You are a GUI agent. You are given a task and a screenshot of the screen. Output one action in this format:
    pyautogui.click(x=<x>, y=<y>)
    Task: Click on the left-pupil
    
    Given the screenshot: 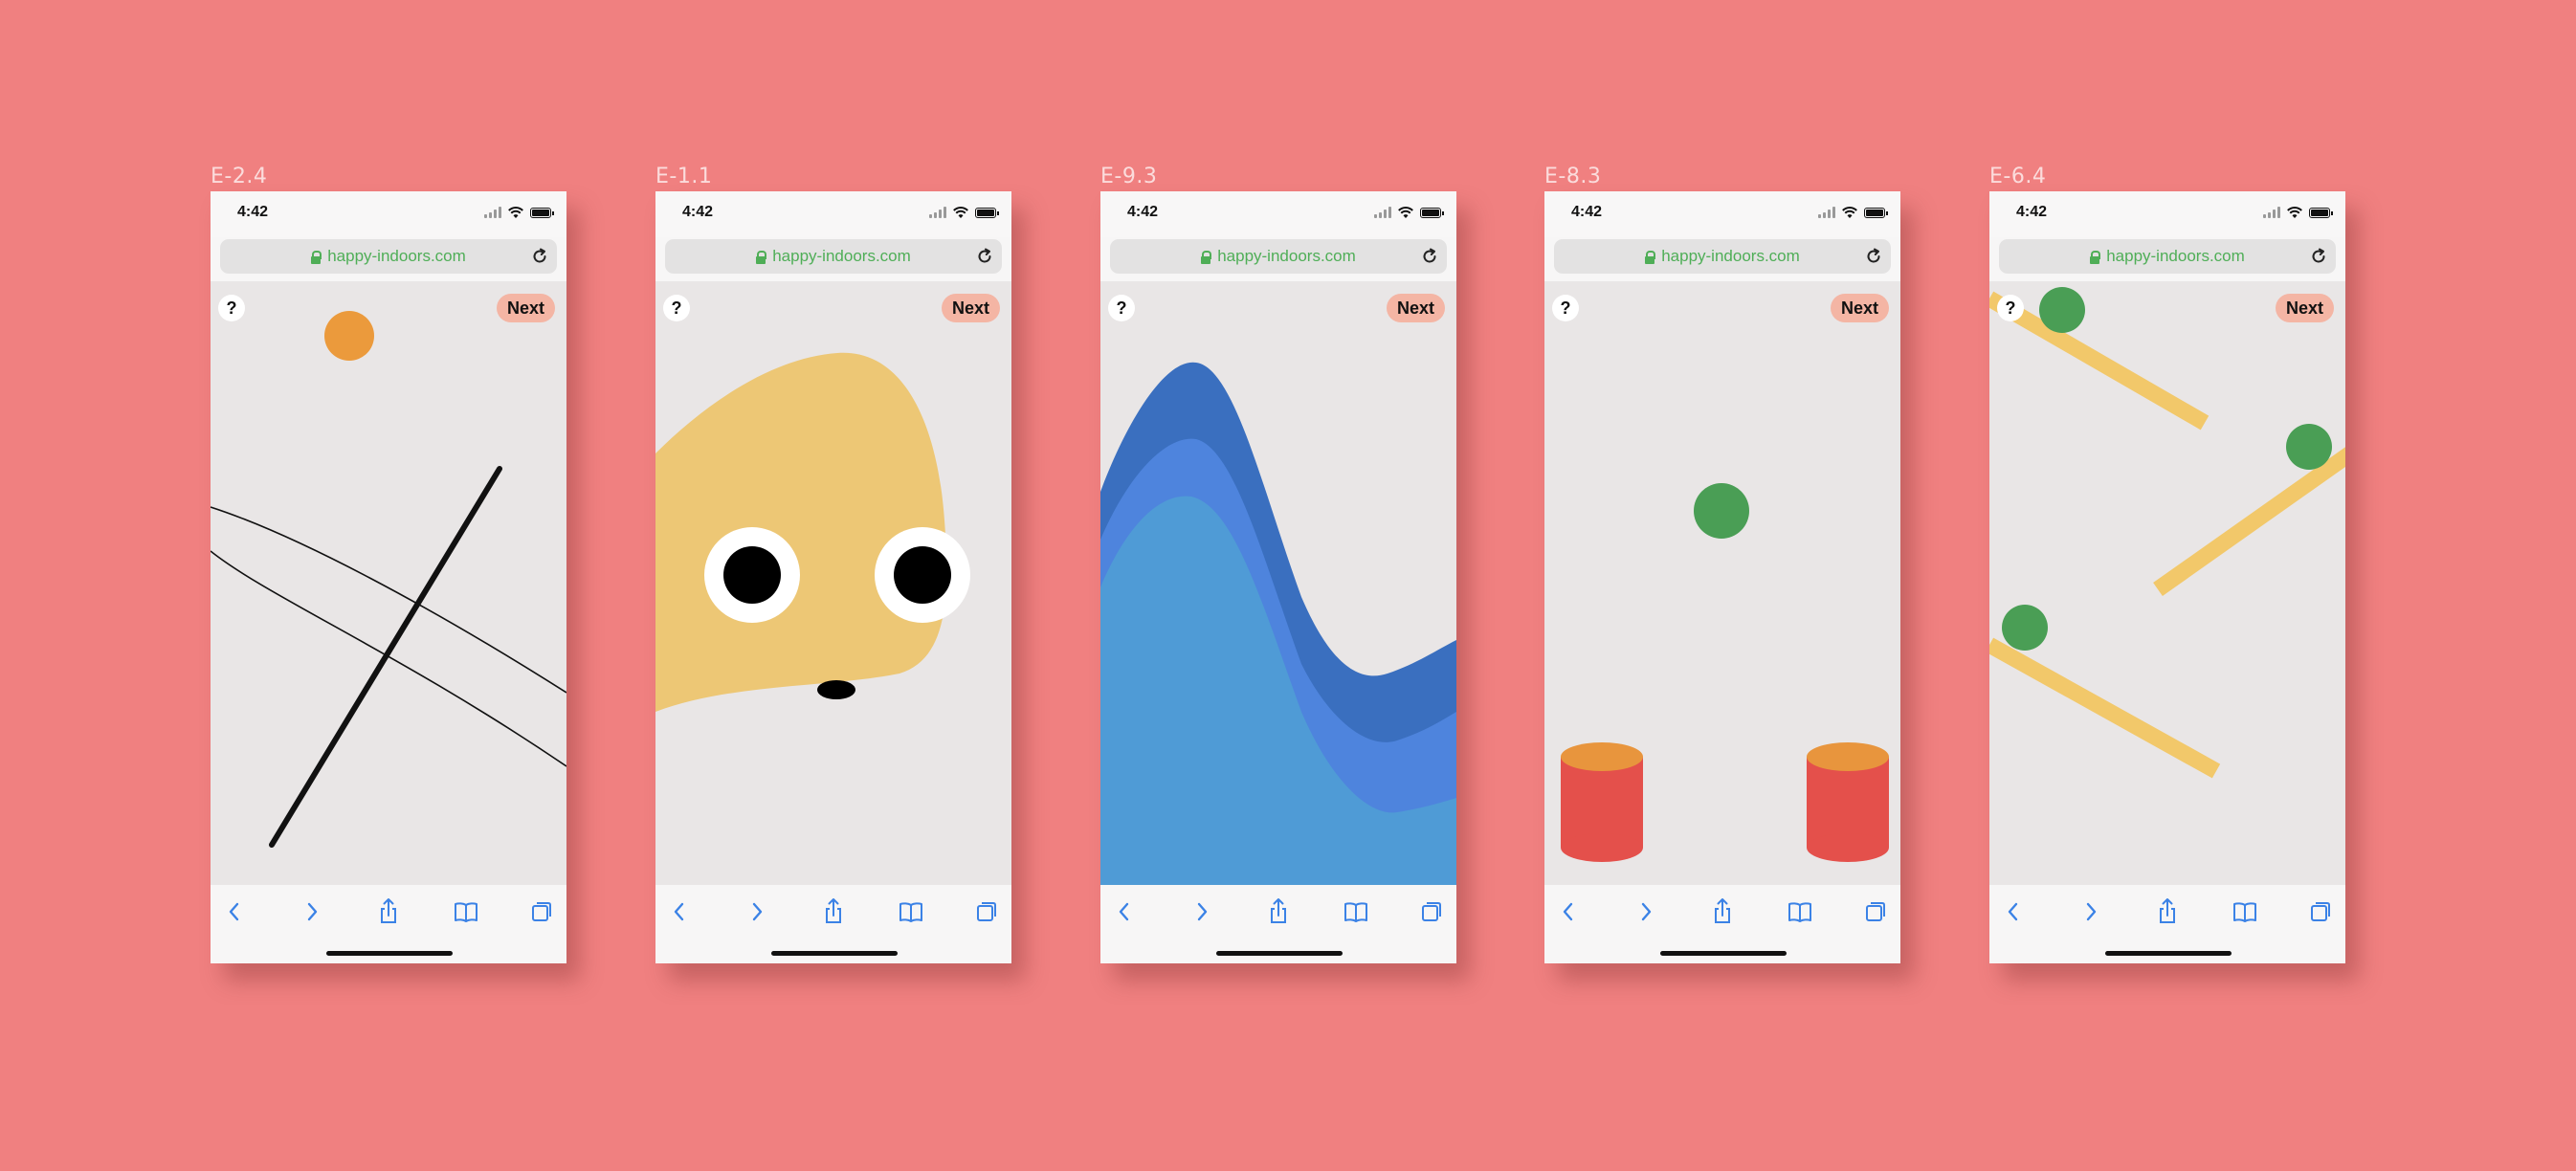 What is the action you would take?
    pyautogui.click(x=752, y=575)
    